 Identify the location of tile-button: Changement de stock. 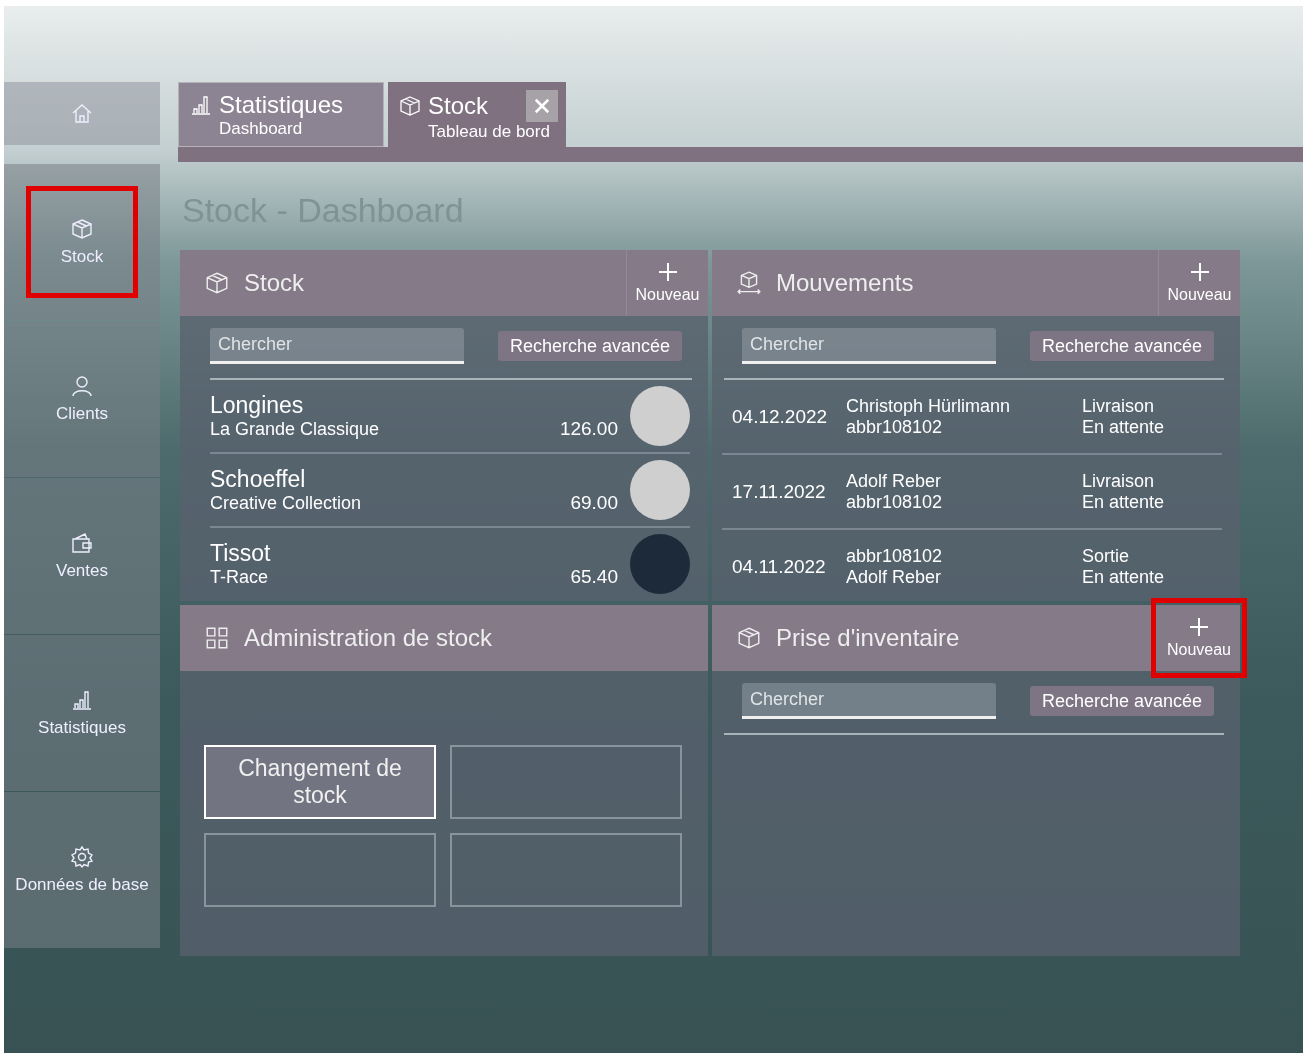
(320, 782).